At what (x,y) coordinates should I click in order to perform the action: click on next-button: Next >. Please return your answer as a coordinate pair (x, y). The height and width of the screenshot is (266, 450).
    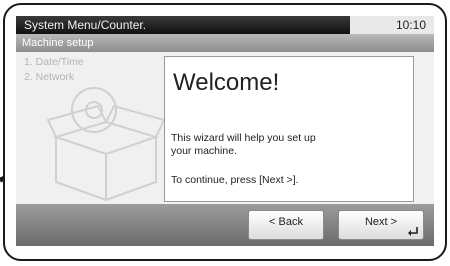
    Looking at the image, I should click on (381, 225).